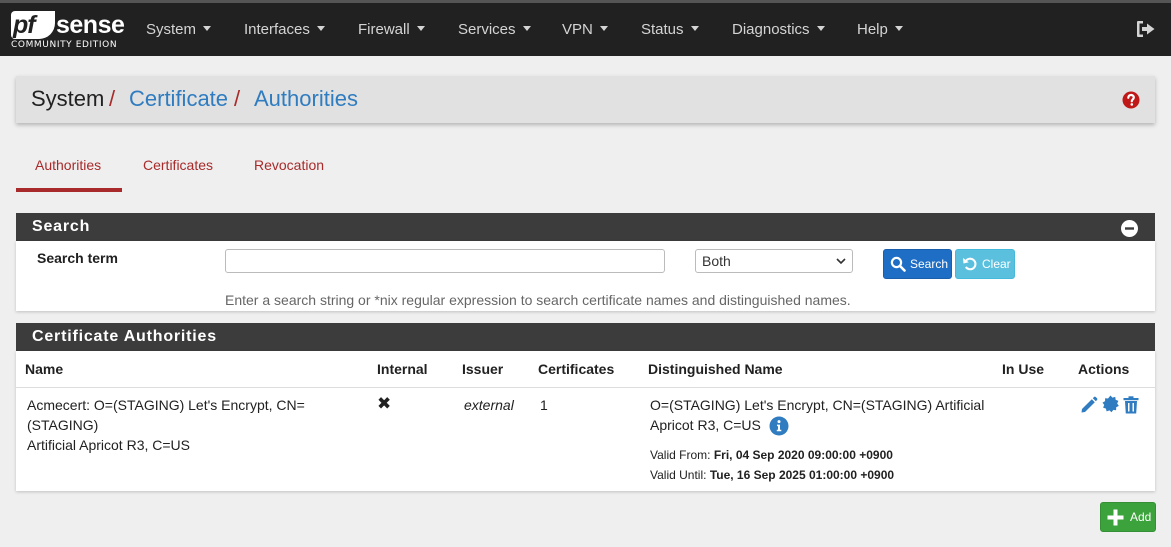 Image resolution: width=1171 pixels, height=547 pixels. Describe the element at coordinates (77, 258) in the screenshot. I see `search-term-label: Search term` at that location.